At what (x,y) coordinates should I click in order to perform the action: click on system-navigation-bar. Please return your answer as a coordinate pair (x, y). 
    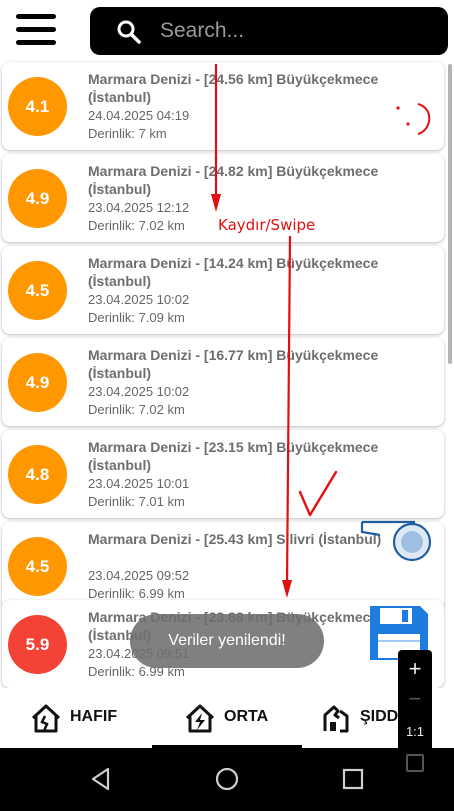
    Looking at the image, I should click on (227, 779).